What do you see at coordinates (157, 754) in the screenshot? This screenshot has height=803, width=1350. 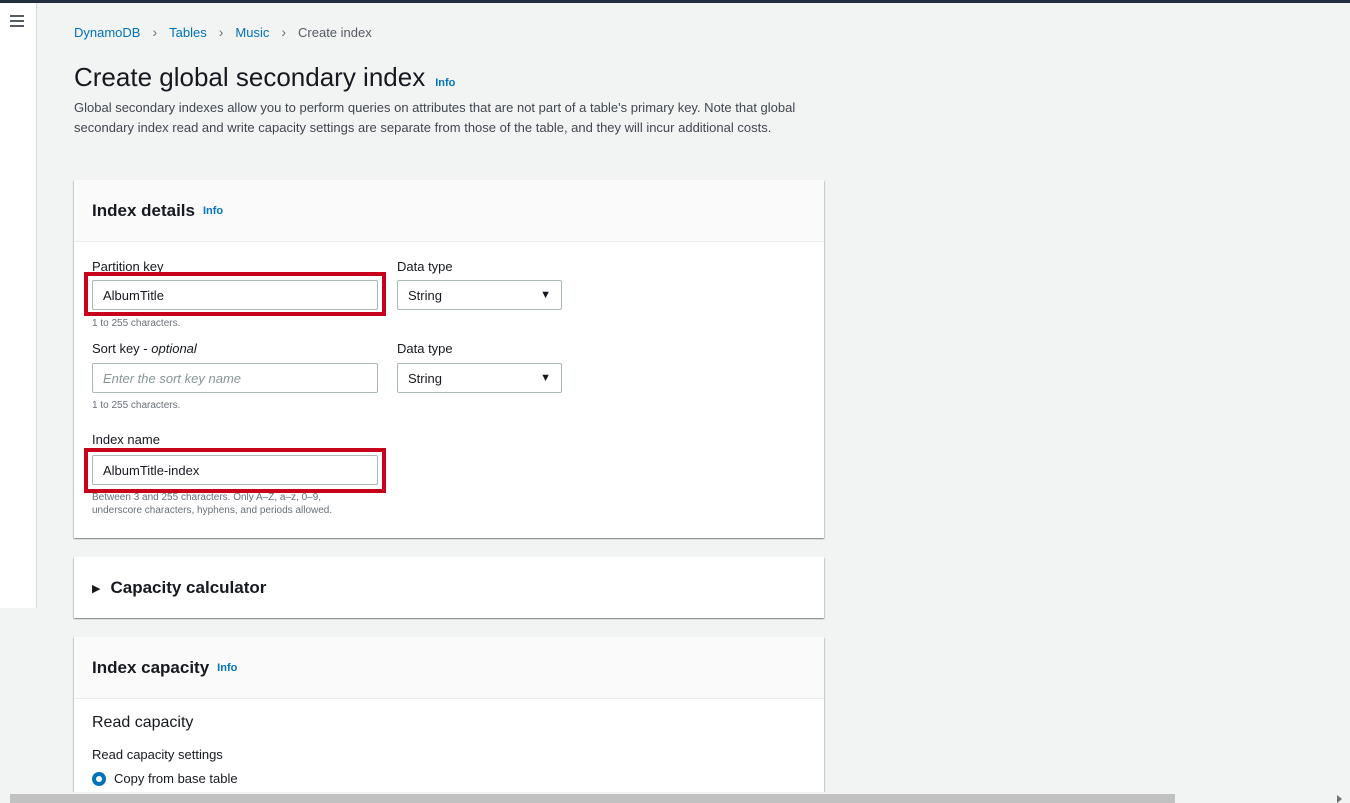 I see `read-capacity-settings-label: Read capacity settings` at bounding box center [157, 754].